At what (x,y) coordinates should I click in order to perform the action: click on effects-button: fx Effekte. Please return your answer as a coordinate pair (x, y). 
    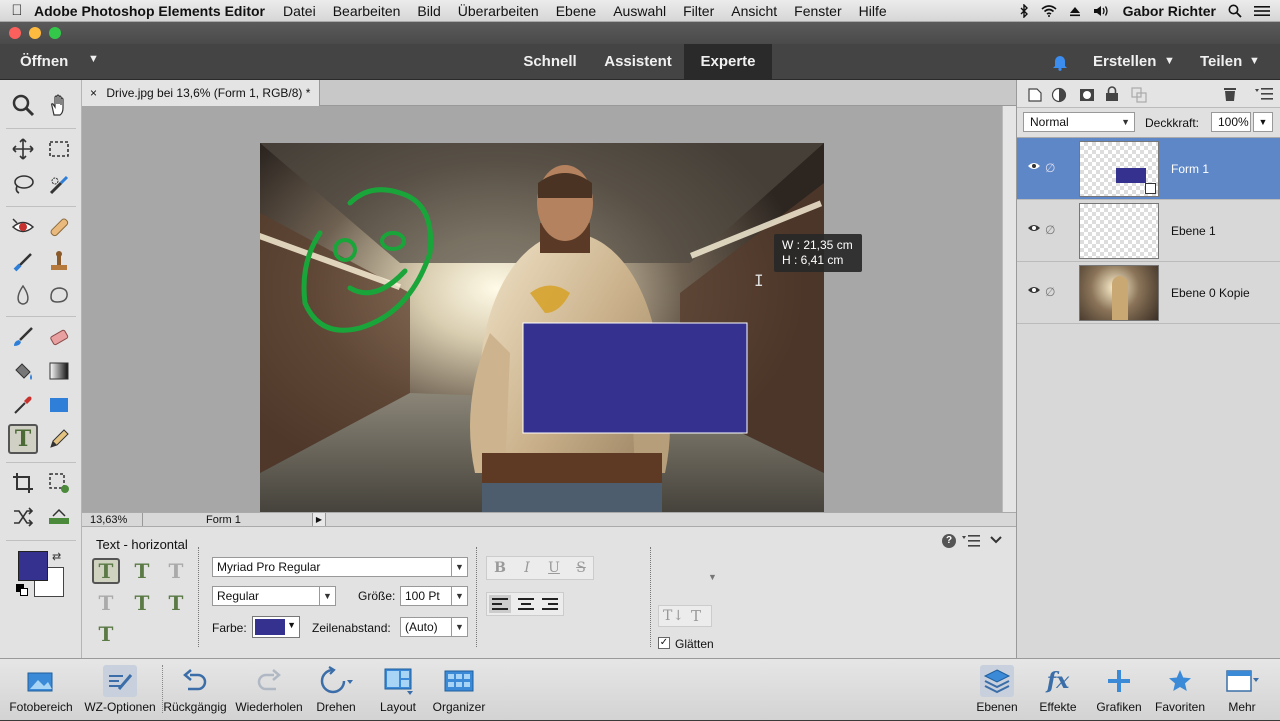
    Looking at the image, I should click on (1058, 690).